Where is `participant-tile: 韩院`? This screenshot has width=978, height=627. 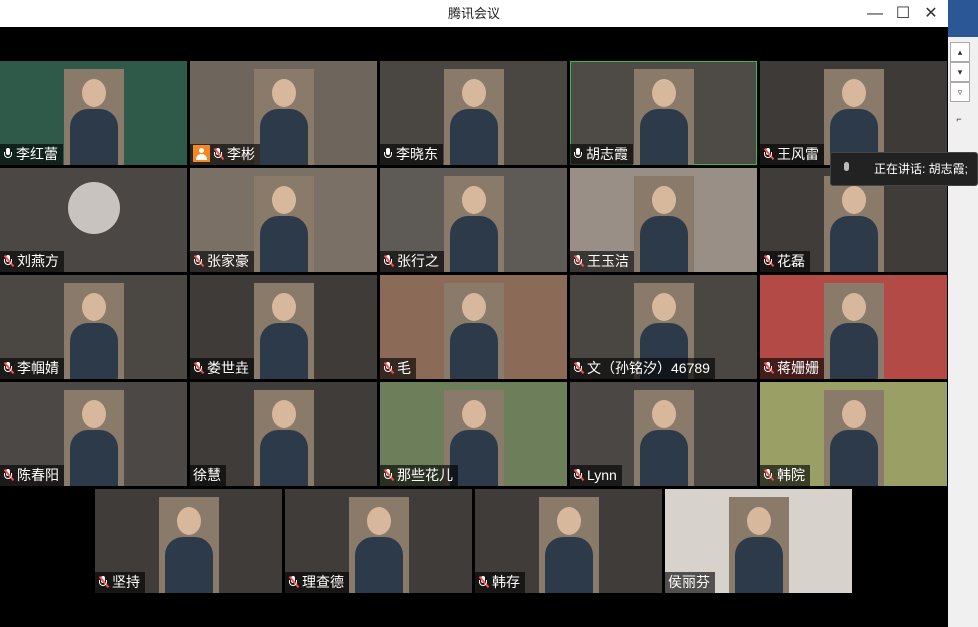 participant-tile: 韩院 is located at coordinates (853, 434).